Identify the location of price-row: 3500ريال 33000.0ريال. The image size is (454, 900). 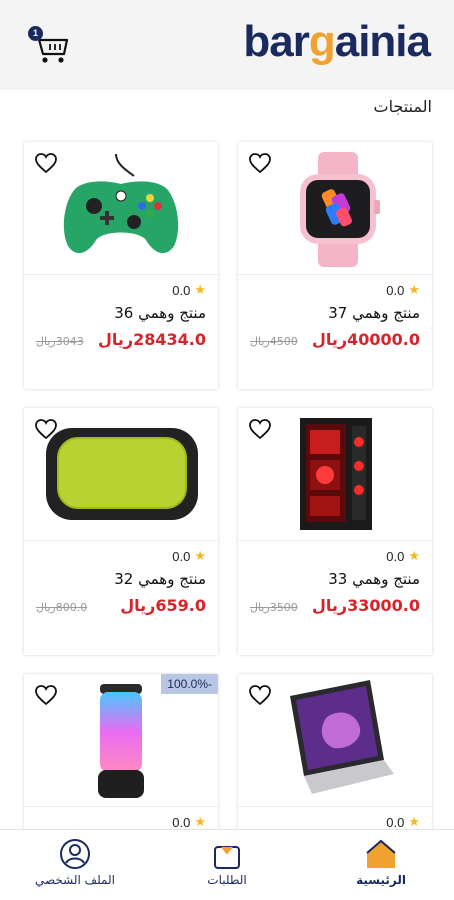
(335, 605).